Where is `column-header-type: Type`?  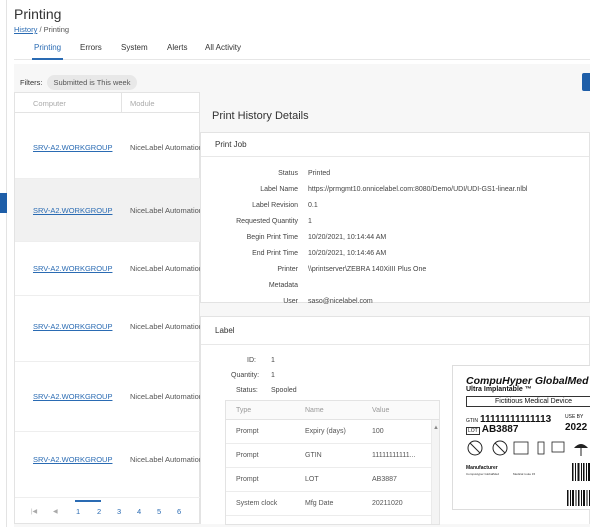 column-header-type: Type is located at coordinates (243, 410).